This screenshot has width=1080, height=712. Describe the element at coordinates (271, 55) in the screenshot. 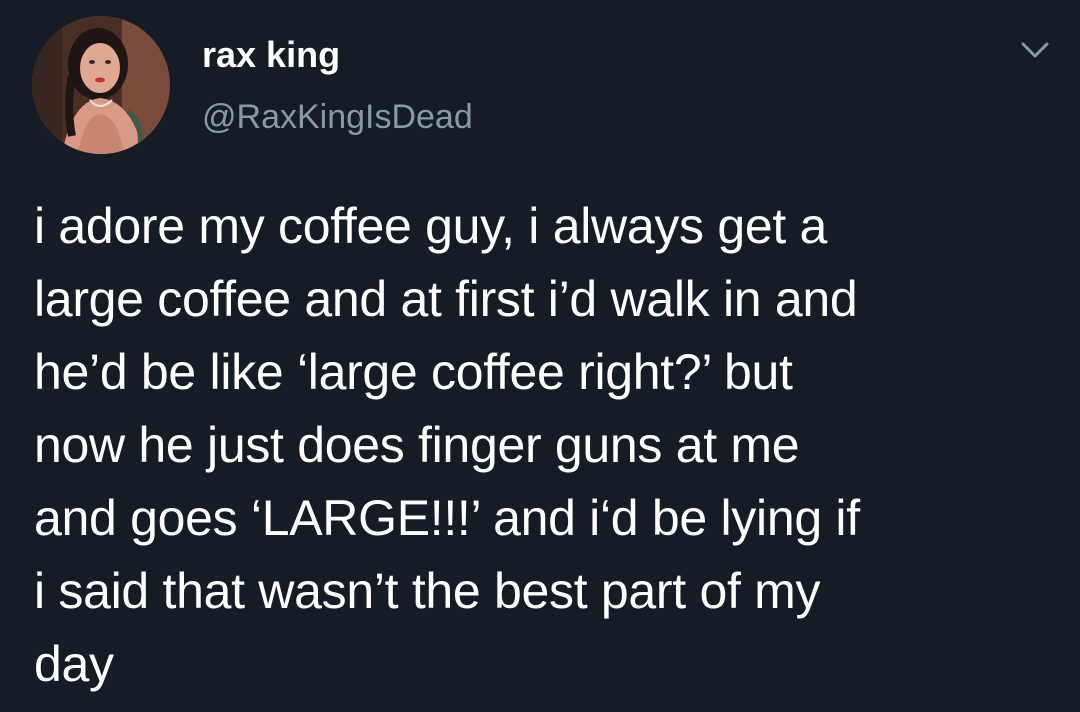

I see `author-display-name: rax king` at that location.